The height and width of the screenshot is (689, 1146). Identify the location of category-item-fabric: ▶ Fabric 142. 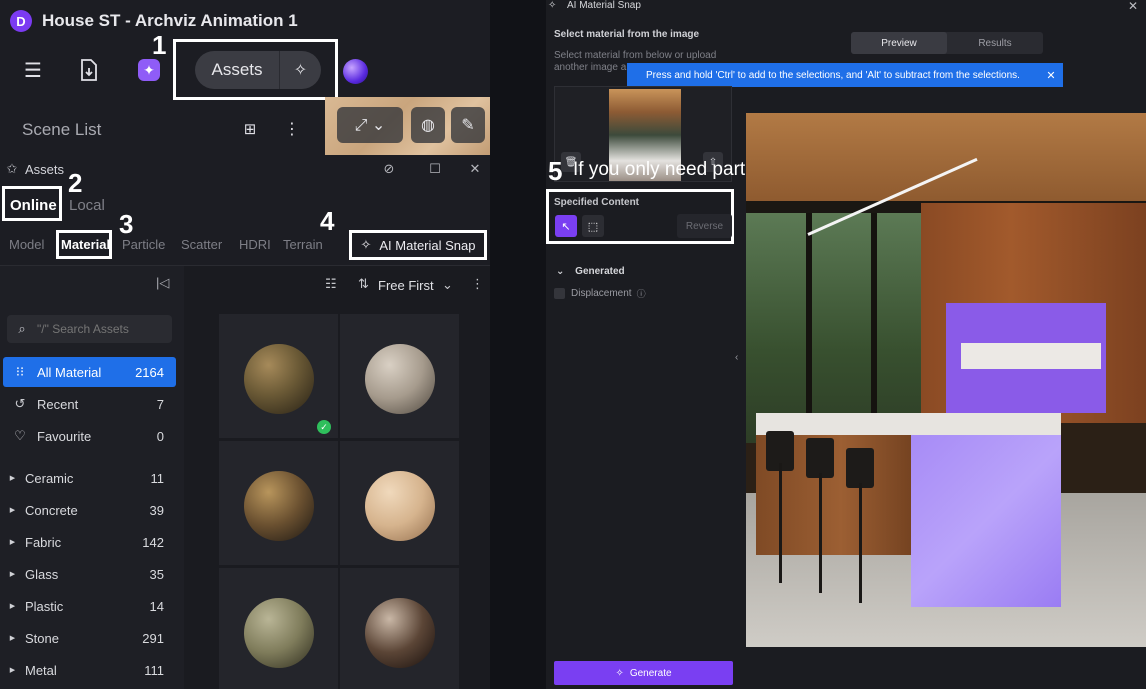
(88, 542).